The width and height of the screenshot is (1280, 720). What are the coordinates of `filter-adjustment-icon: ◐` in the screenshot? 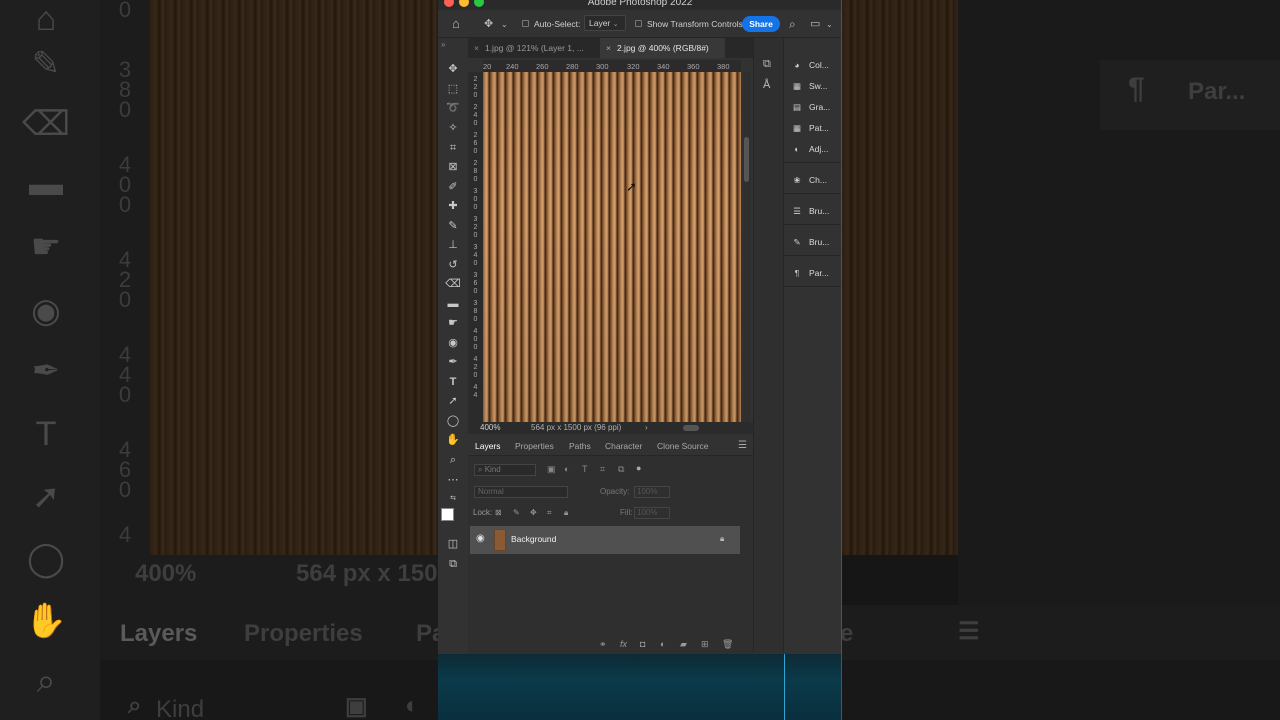 It's located at (566, 469).